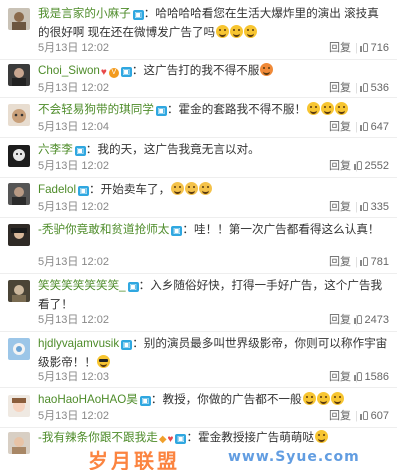 The width and height of the screenshot is (397, 470). Describe the element at coordinates (371, 166) in the screenshot. I see `like-button: 2552` at that location.